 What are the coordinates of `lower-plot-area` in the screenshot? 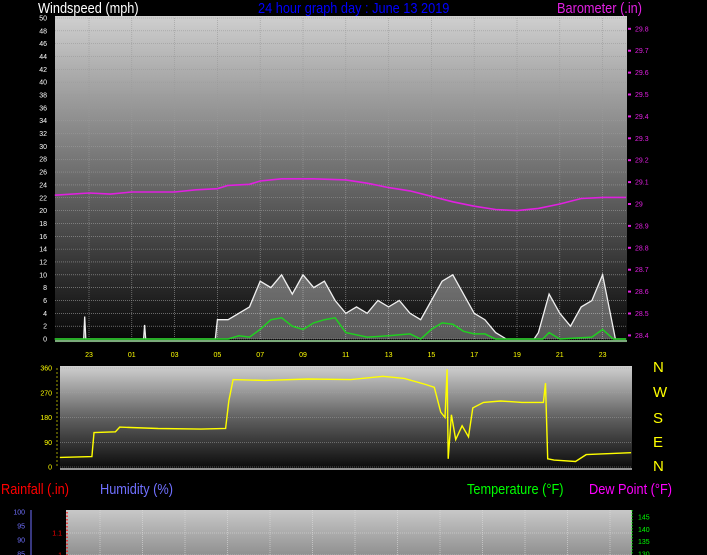 It's located at (349, 532).